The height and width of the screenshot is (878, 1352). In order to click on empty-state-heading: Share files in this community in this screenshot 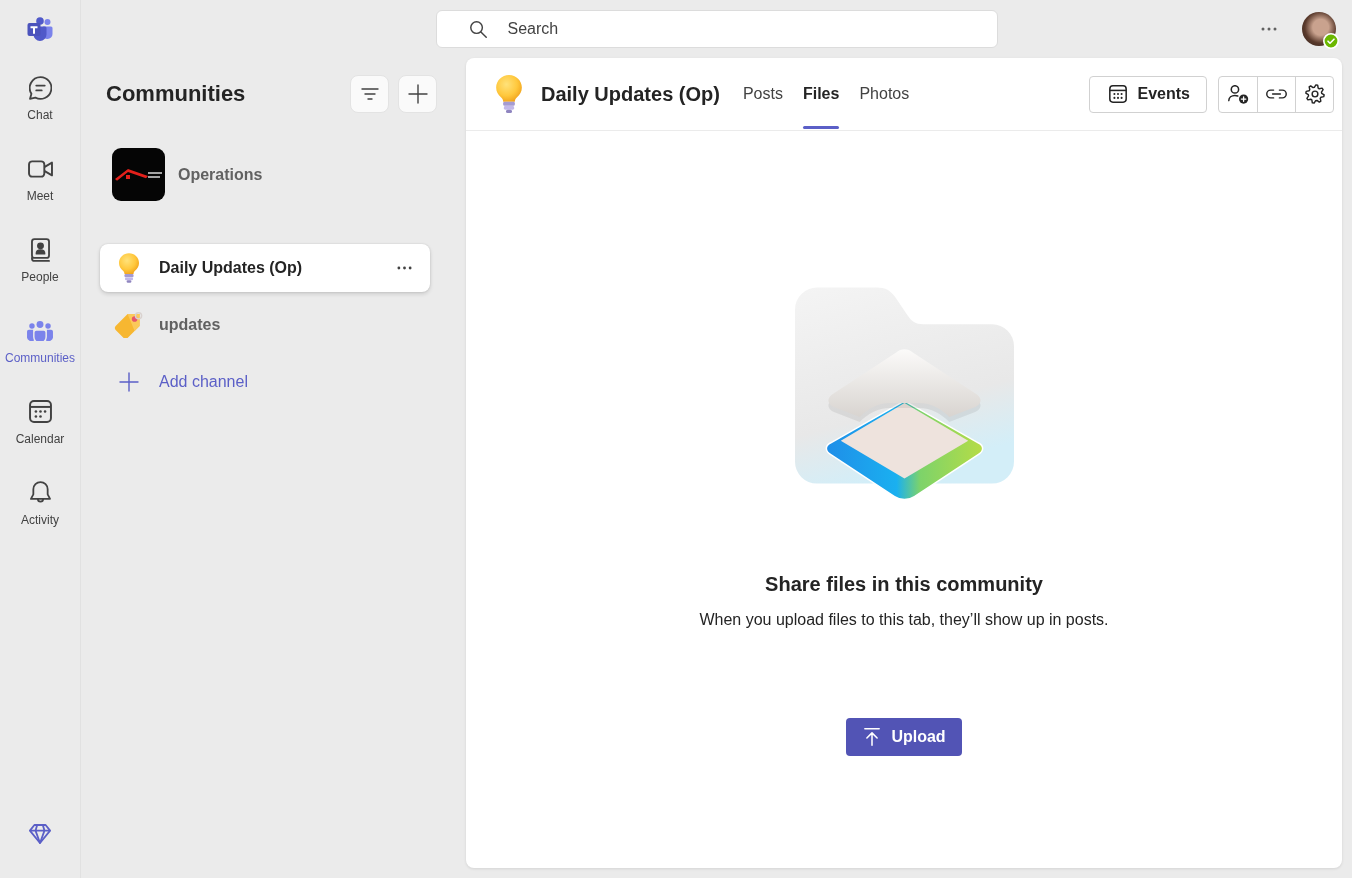, I will do `click(904, 584)`.